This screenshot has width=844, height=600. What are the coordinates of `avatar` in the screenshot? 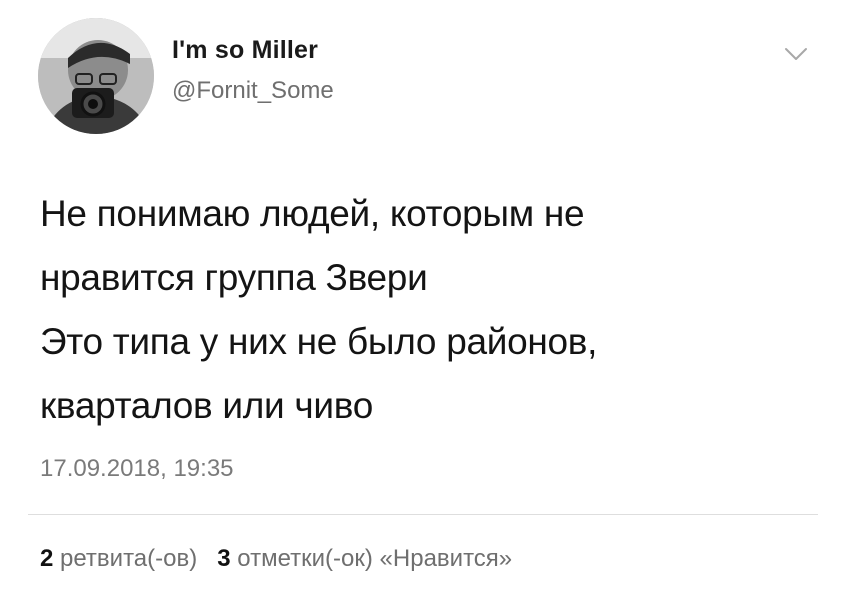 It's located at (96, 76).